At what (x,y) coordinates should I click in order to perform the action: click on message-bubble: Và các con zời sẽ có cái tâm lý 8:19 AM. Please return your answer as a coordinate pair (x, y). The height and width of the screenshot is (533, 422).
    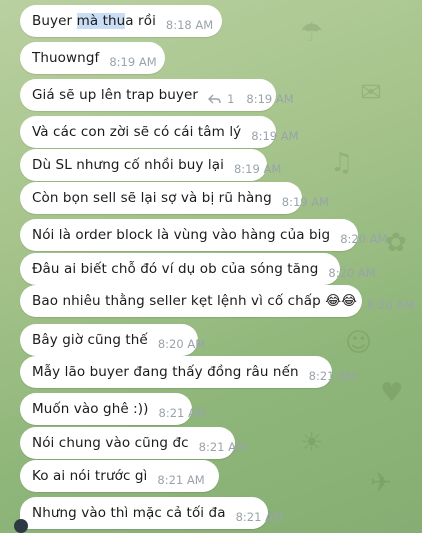
    Looking at the image, I should click on (159, 132).